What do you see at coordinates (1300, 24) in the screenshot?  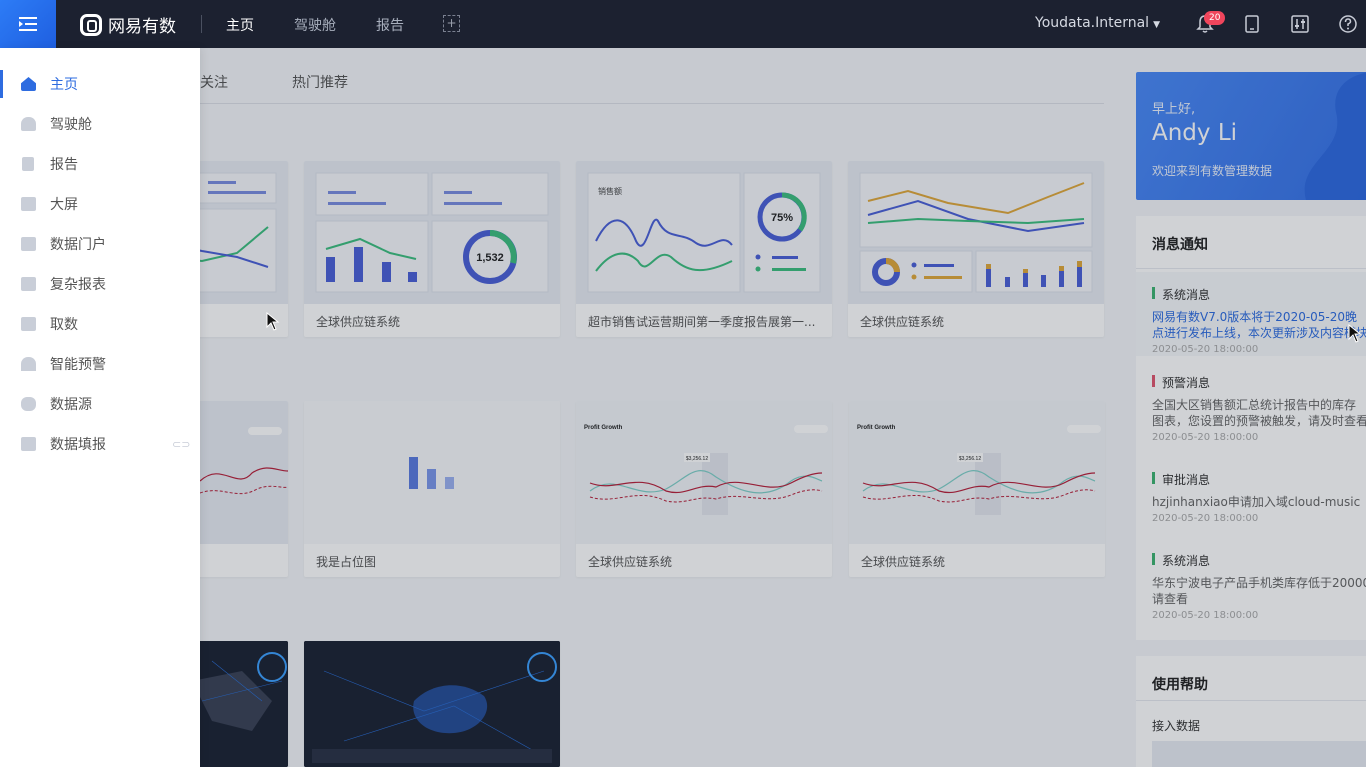 I see `sliders-icon` at bounding box center [1300, 24].